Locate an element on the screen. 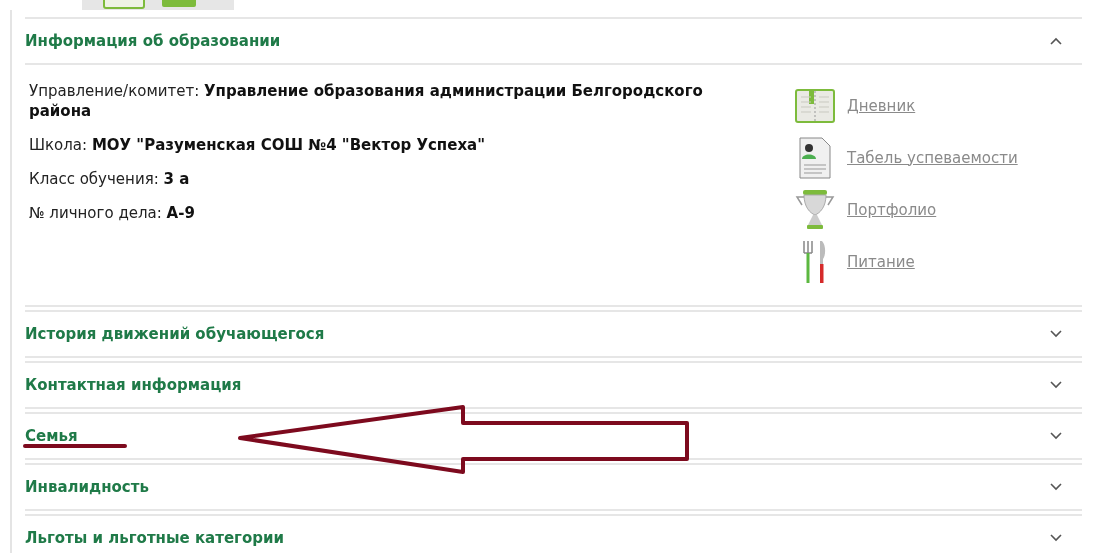 The image size is (1093, 553). section-header: Информация об образовании is located at coordinates (553, 41).